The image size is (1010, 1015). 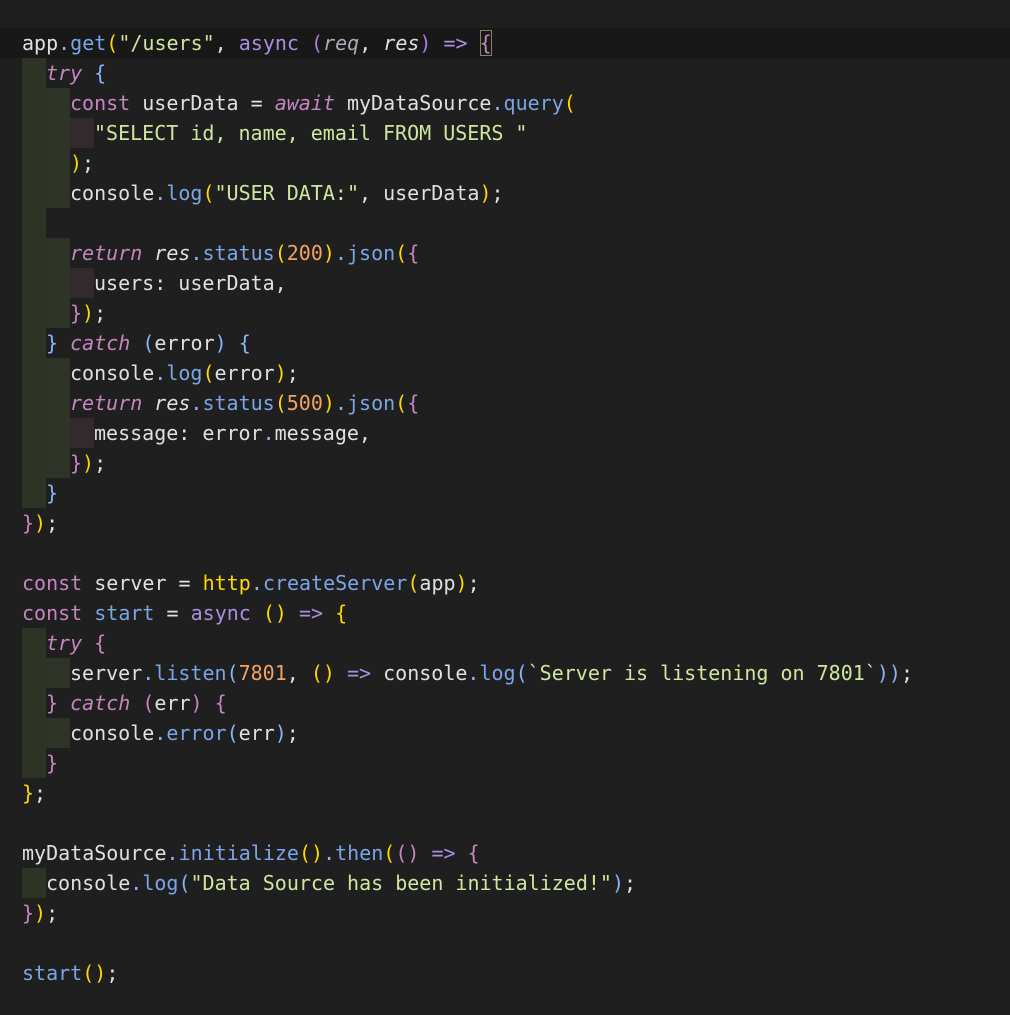 What do you see at coordinates (505, 163) in the screenshot?
I see `code-line: );` at bounding box center [505, 163].